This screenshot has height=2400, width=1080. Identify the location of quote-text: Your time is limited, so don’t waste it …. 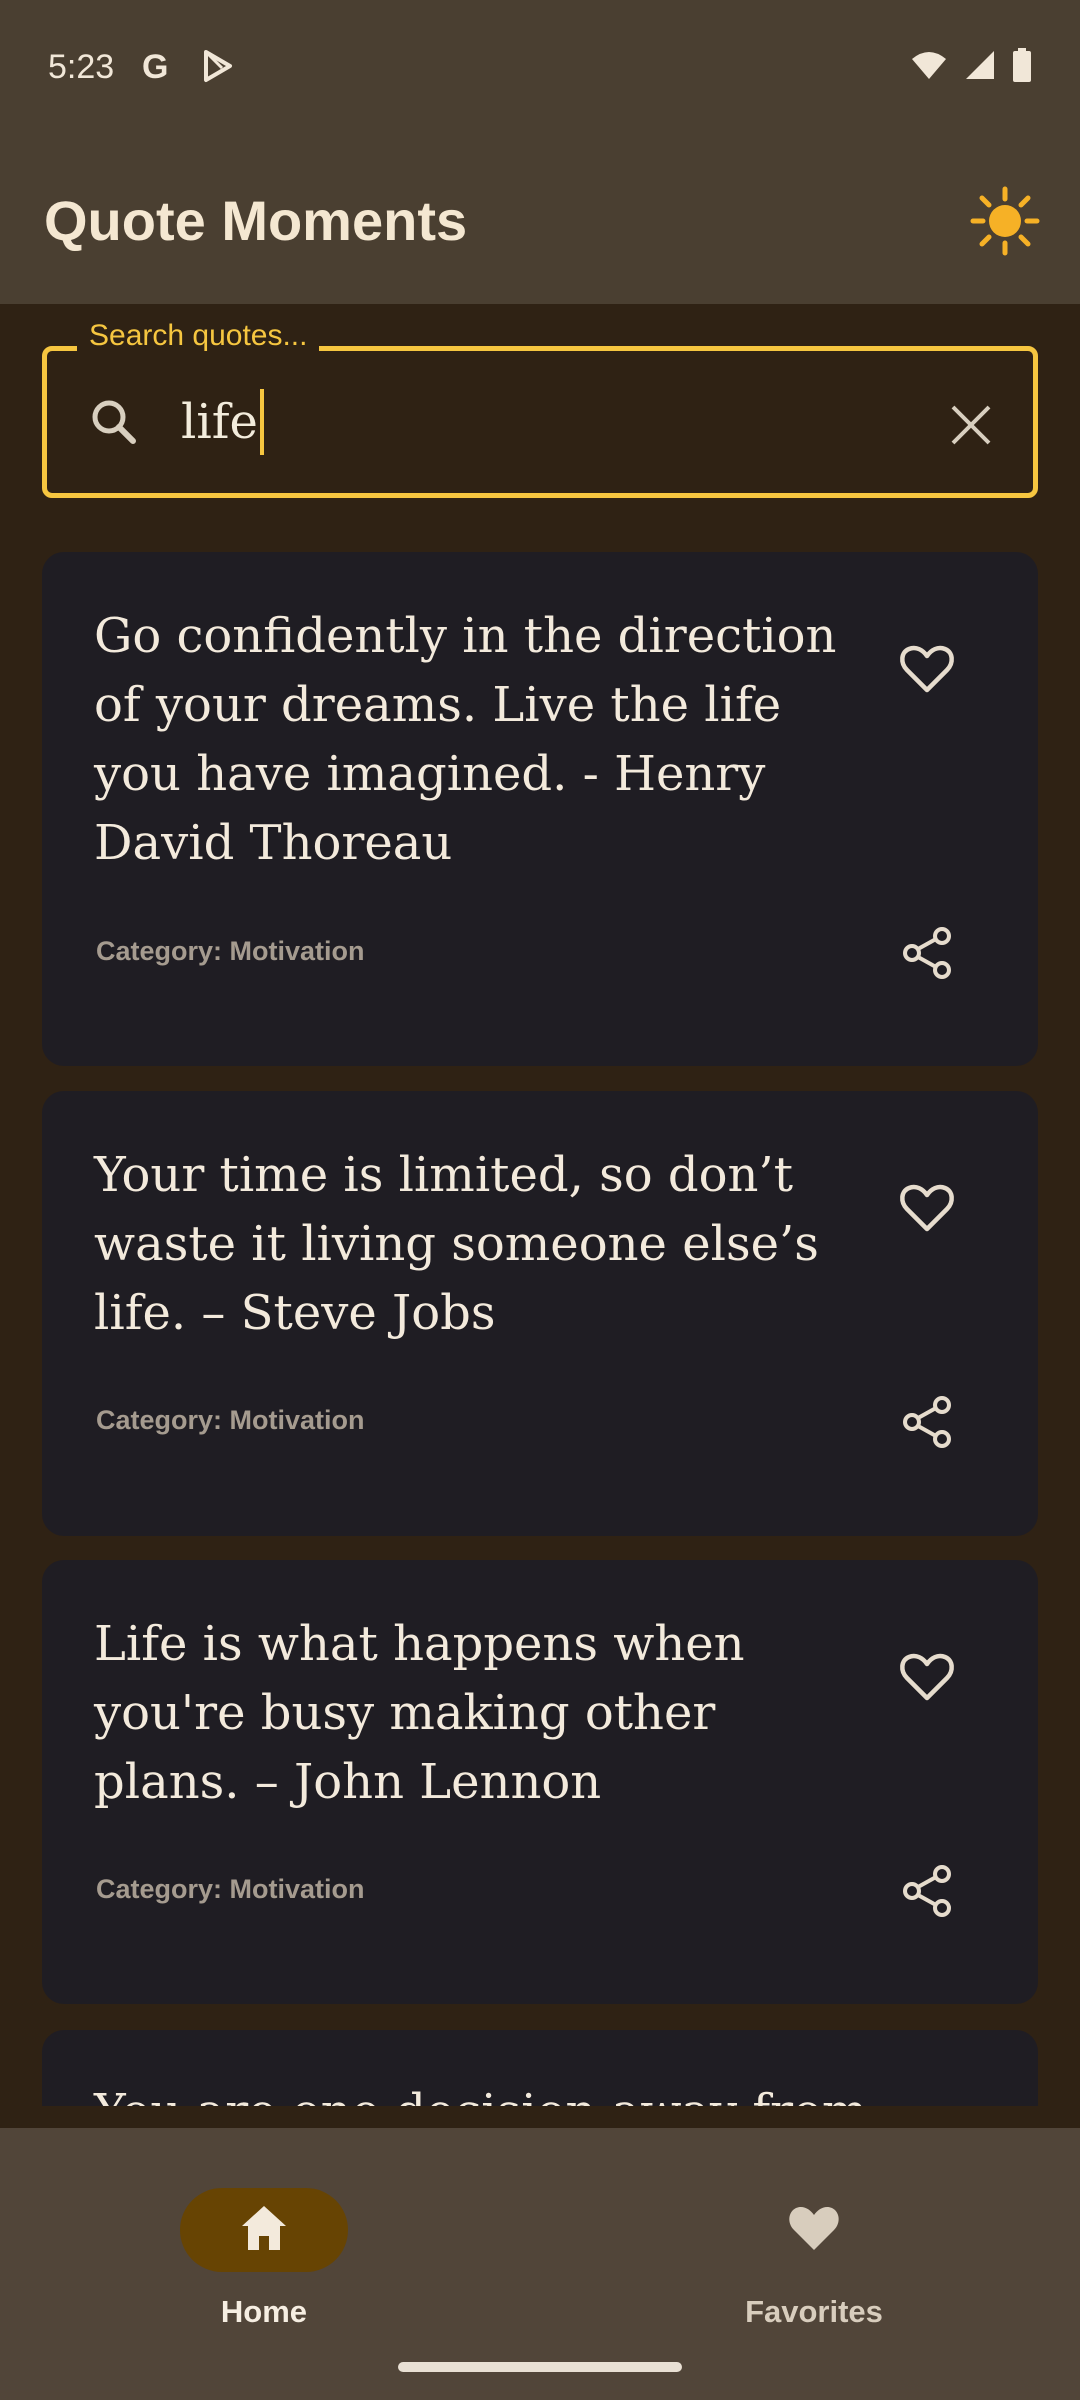
(456, 1244).